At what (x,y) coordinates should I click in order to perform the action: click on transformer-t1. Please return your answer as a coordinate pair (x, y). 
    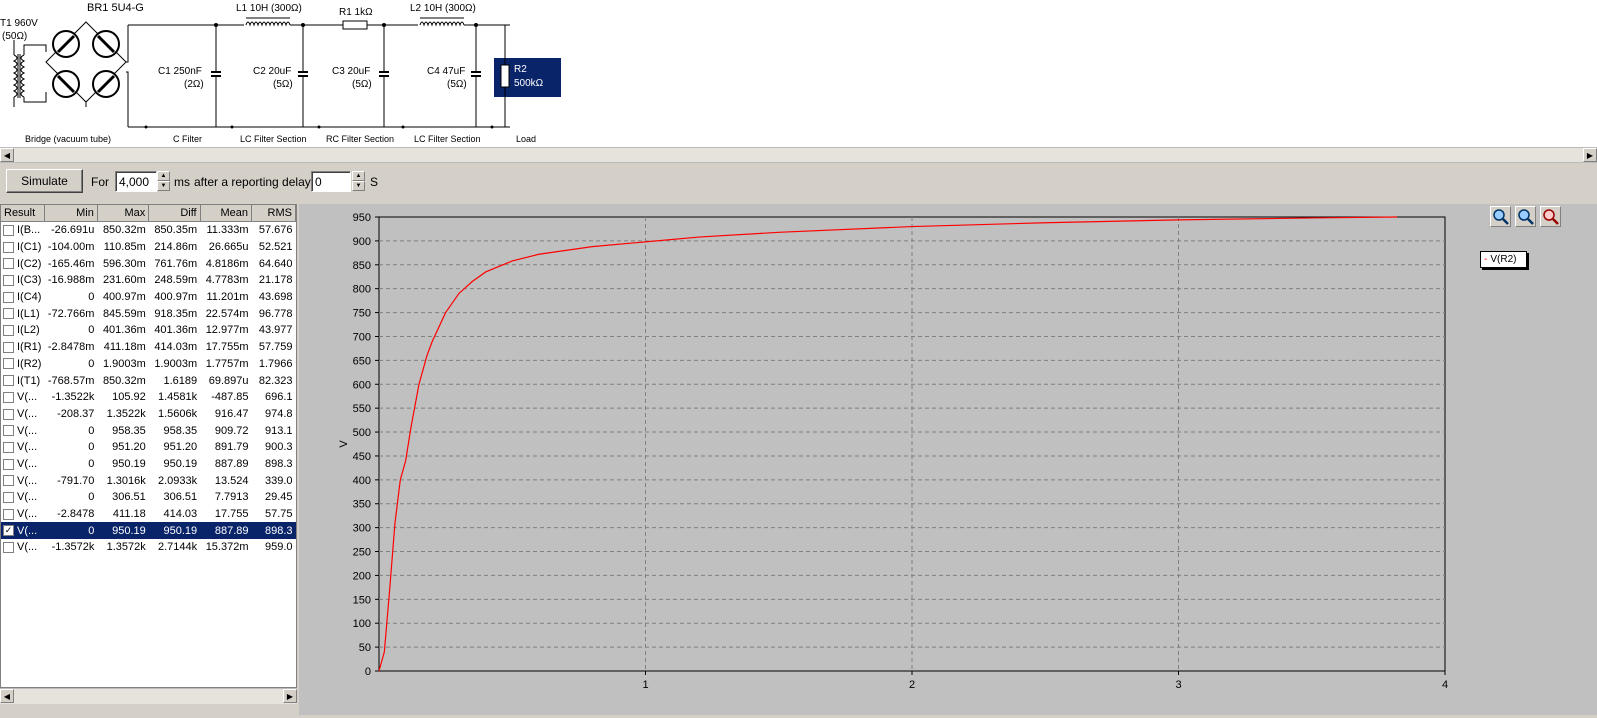
    Looking at the image, I should click on (29, 73).